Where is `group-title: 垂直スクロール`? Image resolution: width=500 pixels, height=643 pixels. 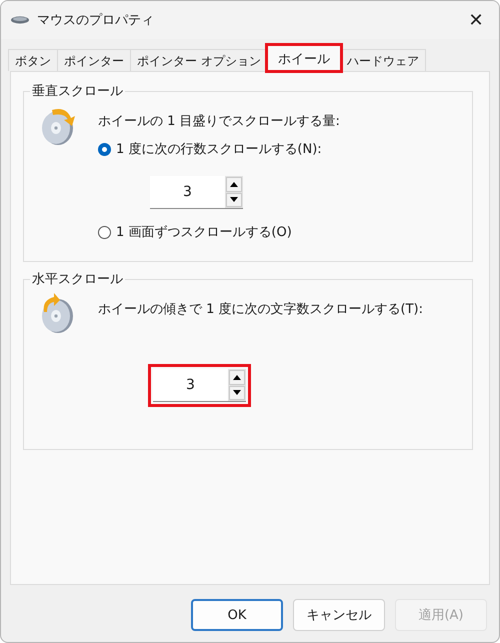 group-title: 垂直スクロール is located at coordinates (77, 91).